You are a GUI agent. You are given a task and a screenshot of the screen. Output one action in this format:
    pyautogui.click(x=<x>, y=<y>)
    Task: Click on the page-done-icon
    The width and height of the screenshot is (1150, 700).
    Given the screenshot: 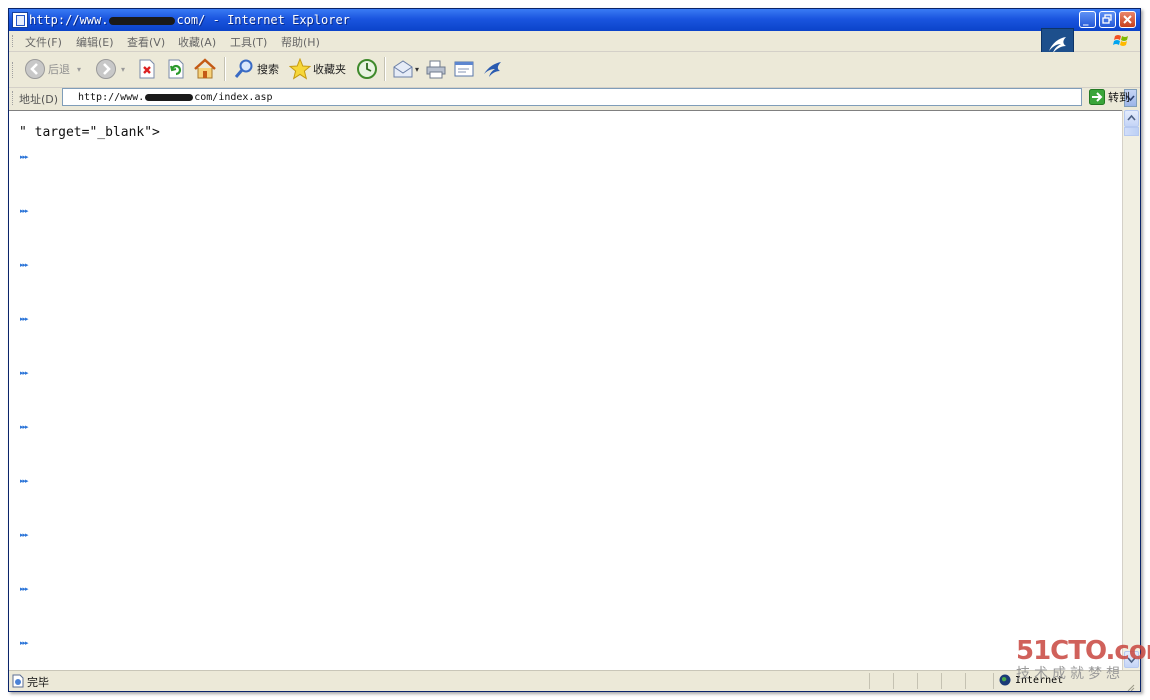 What is the action you would take?
    pyautogui.click(x=18, y=681)
    